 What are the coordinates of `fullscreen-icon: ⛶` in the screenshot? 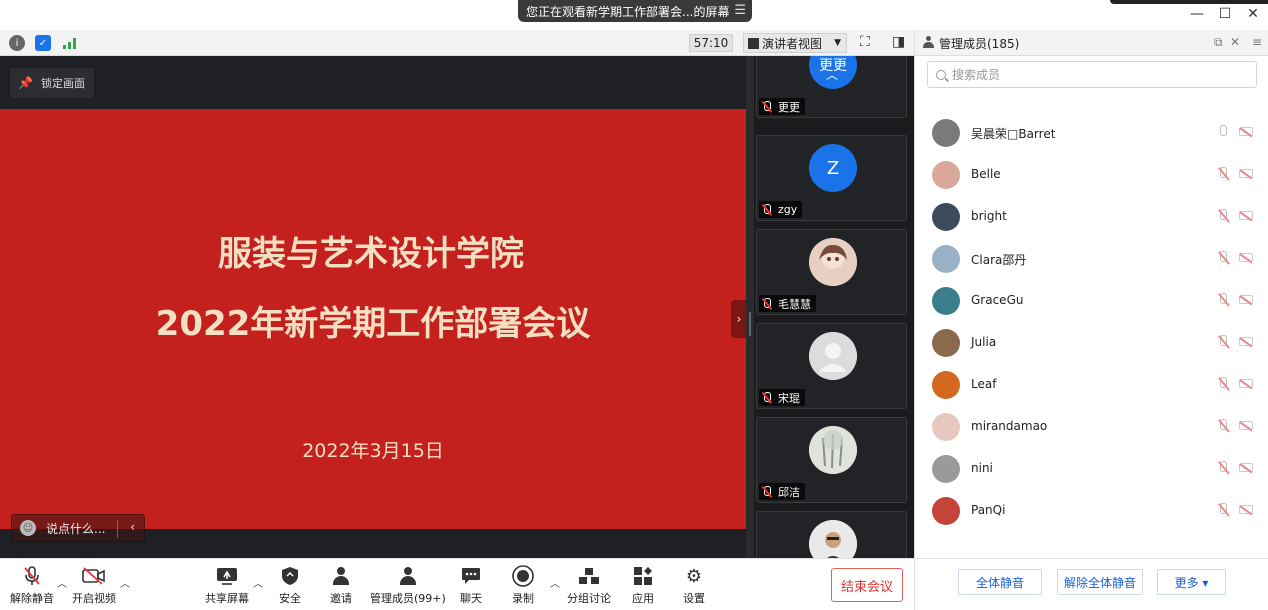 It's located at (865, 42).